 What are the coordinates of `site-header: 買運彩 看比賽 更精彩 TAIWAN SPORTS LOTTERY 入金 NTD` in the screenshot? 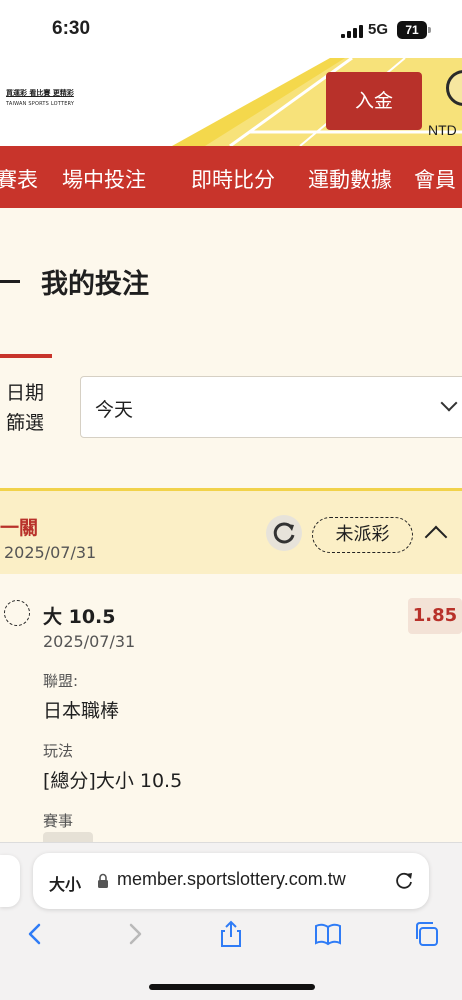 It's located at (231, 102).